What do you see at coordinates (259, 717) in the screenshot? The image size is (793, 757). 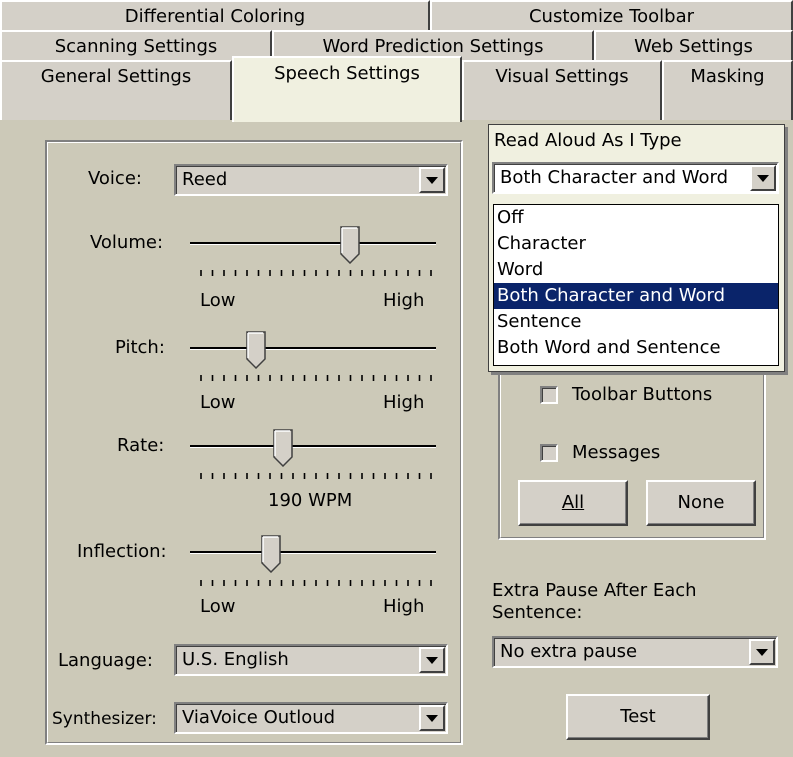 I see `synthesizer-select-value: ViaVoice Outloud` at bounding box center [259, 717].